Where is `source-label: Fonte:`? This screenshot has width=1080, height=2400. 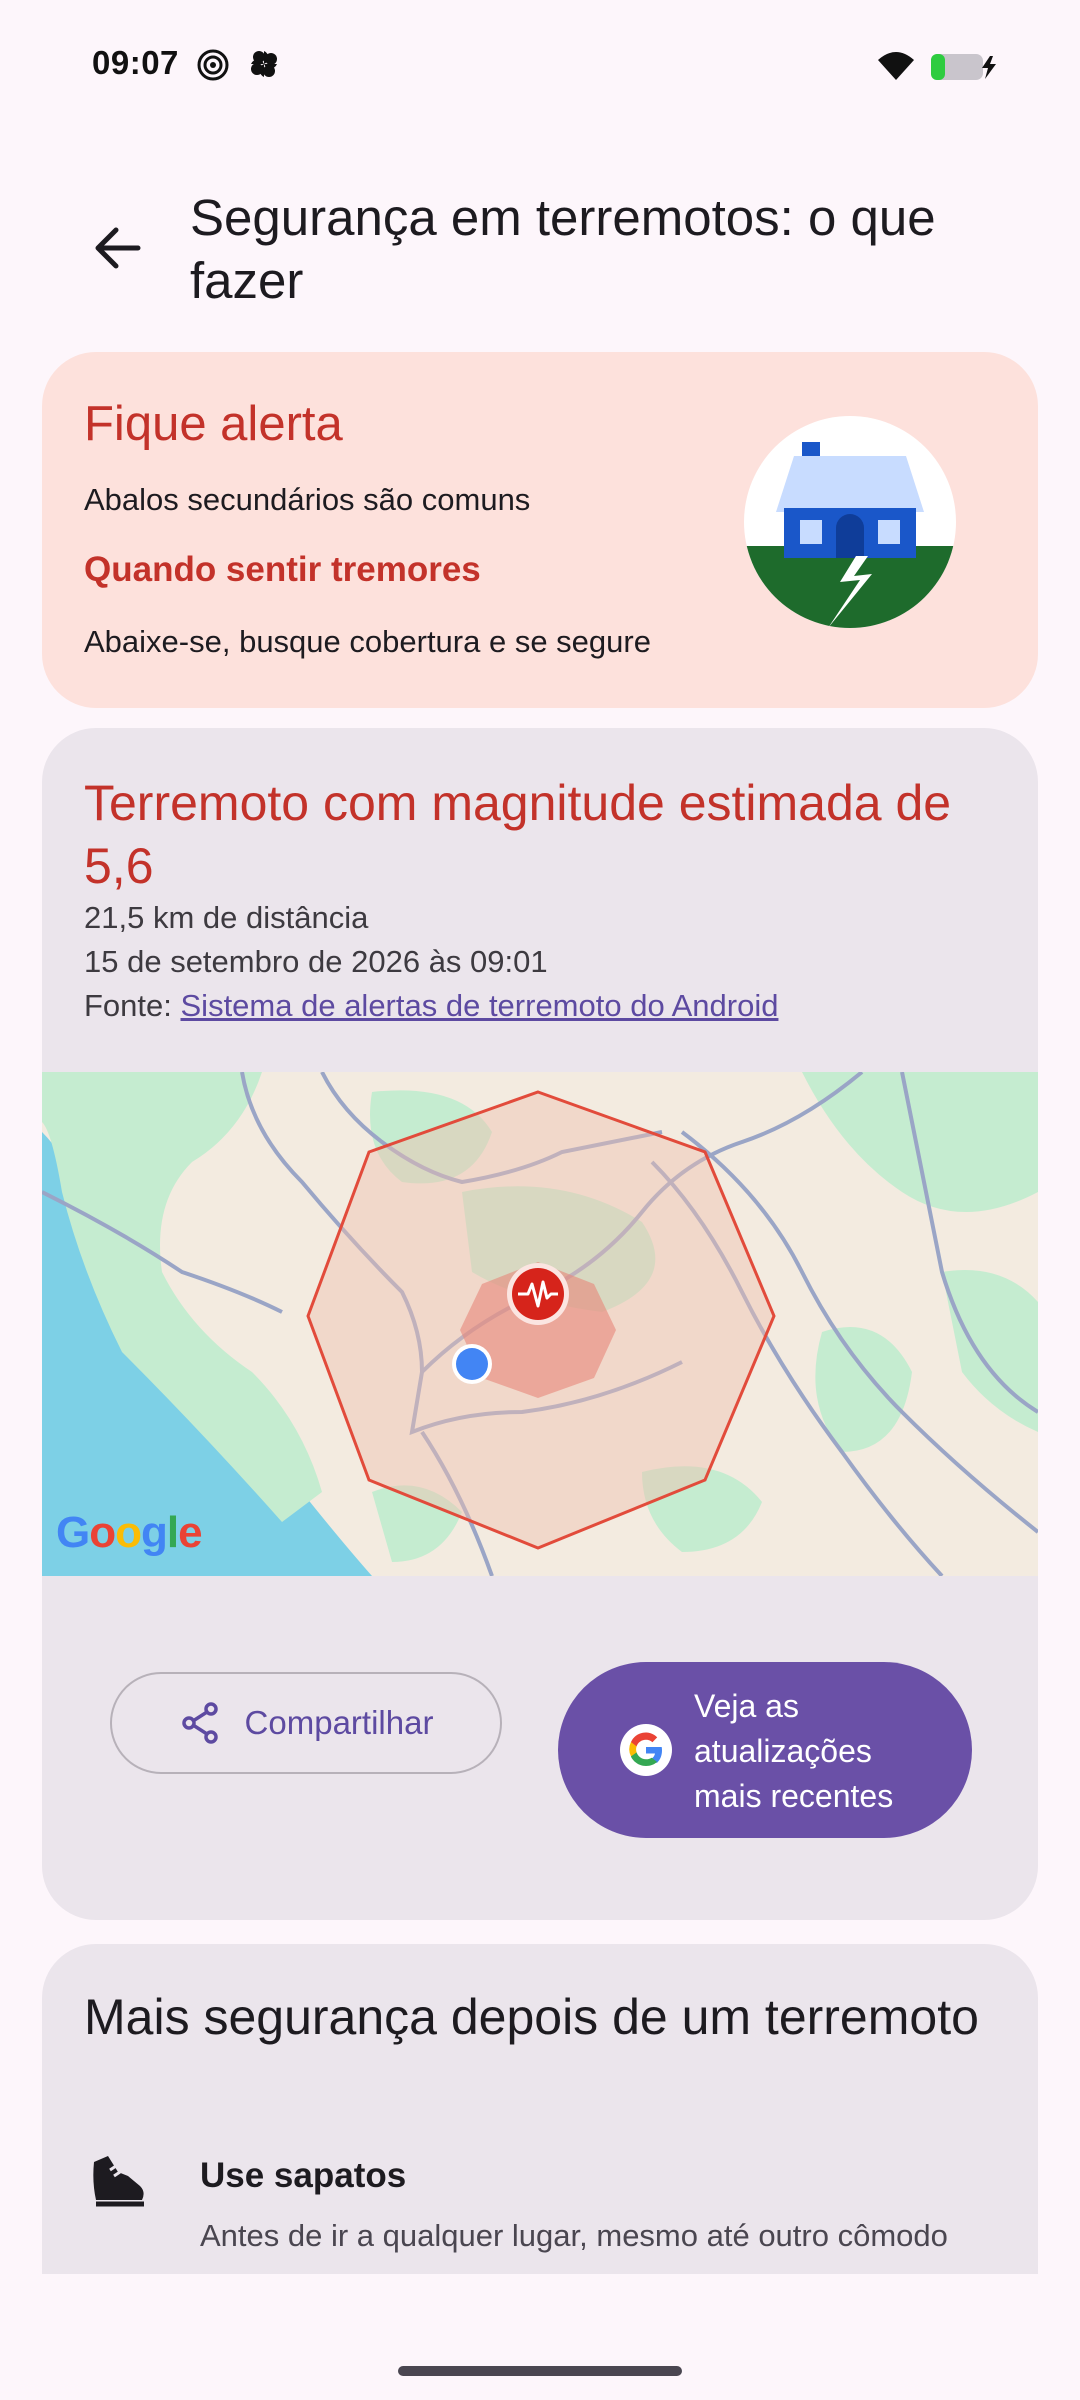
source-label: Fonte: is located at coordinates (132, 1005).